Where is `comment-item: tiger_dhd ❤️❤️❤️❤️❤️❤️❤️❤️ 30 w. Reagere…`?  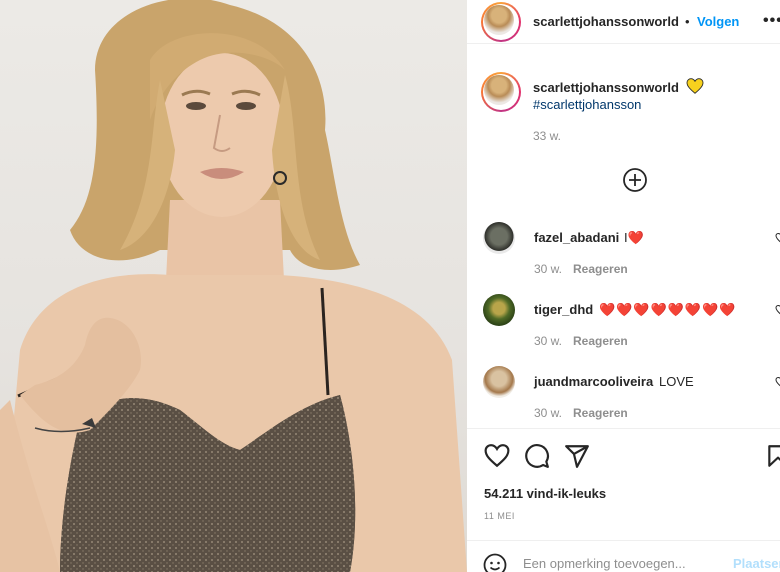 comment-item: tiger_dhd ❤️❤️❤️❤️❤️❤️❤️❤️ 30 w. Reagere… is located at coordinates (623, 322).